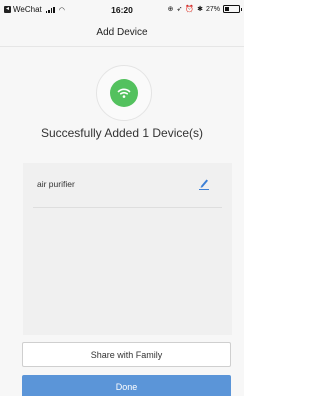 The image size is (320, 396). Describe the element at coordinates (179, 9) in the screenshot. I see `location-icon: ➶` at that location.